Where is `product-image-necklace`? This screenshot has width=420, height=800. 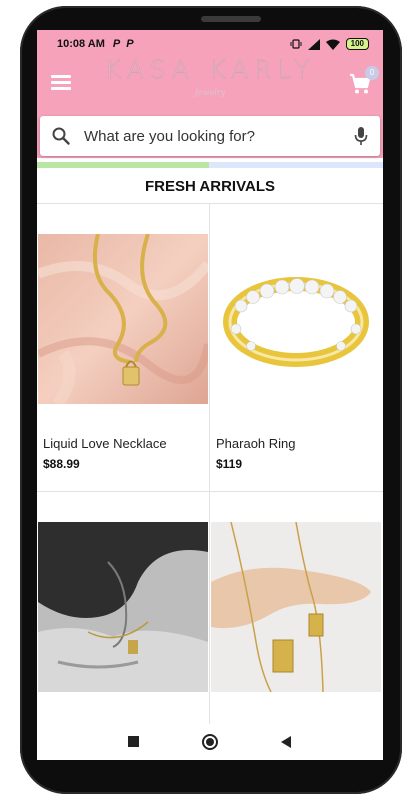
product-image-necklace is located at coordinates (123, 319).